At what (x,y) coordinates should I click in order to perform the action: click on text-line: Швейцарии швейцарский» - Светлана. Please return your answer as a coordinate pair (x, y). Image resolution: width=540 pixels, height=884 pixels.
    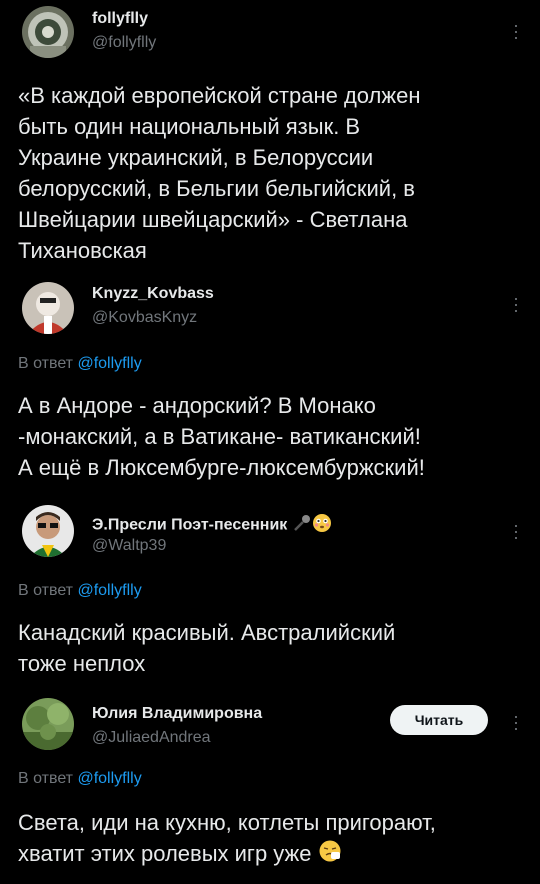
    Looking at the image, I should click on (213, 219).